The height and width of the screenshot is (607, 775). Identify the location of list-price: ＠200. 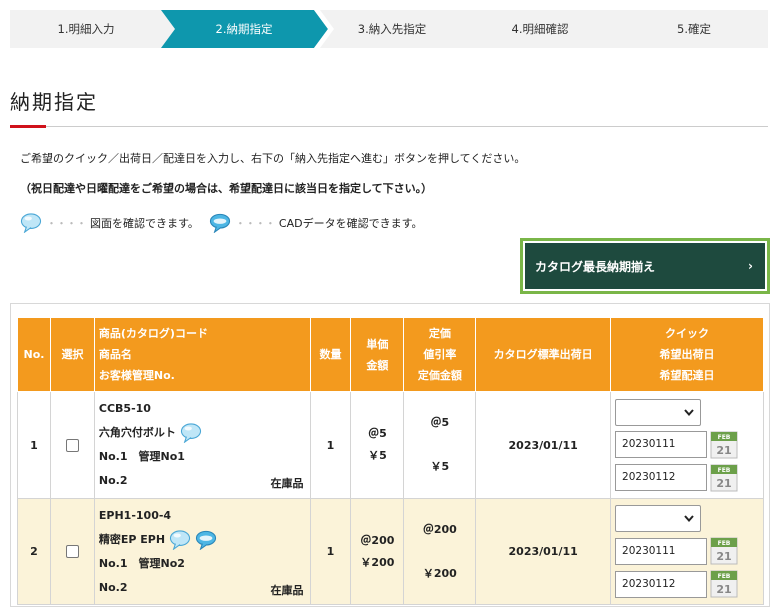
(439, 529).